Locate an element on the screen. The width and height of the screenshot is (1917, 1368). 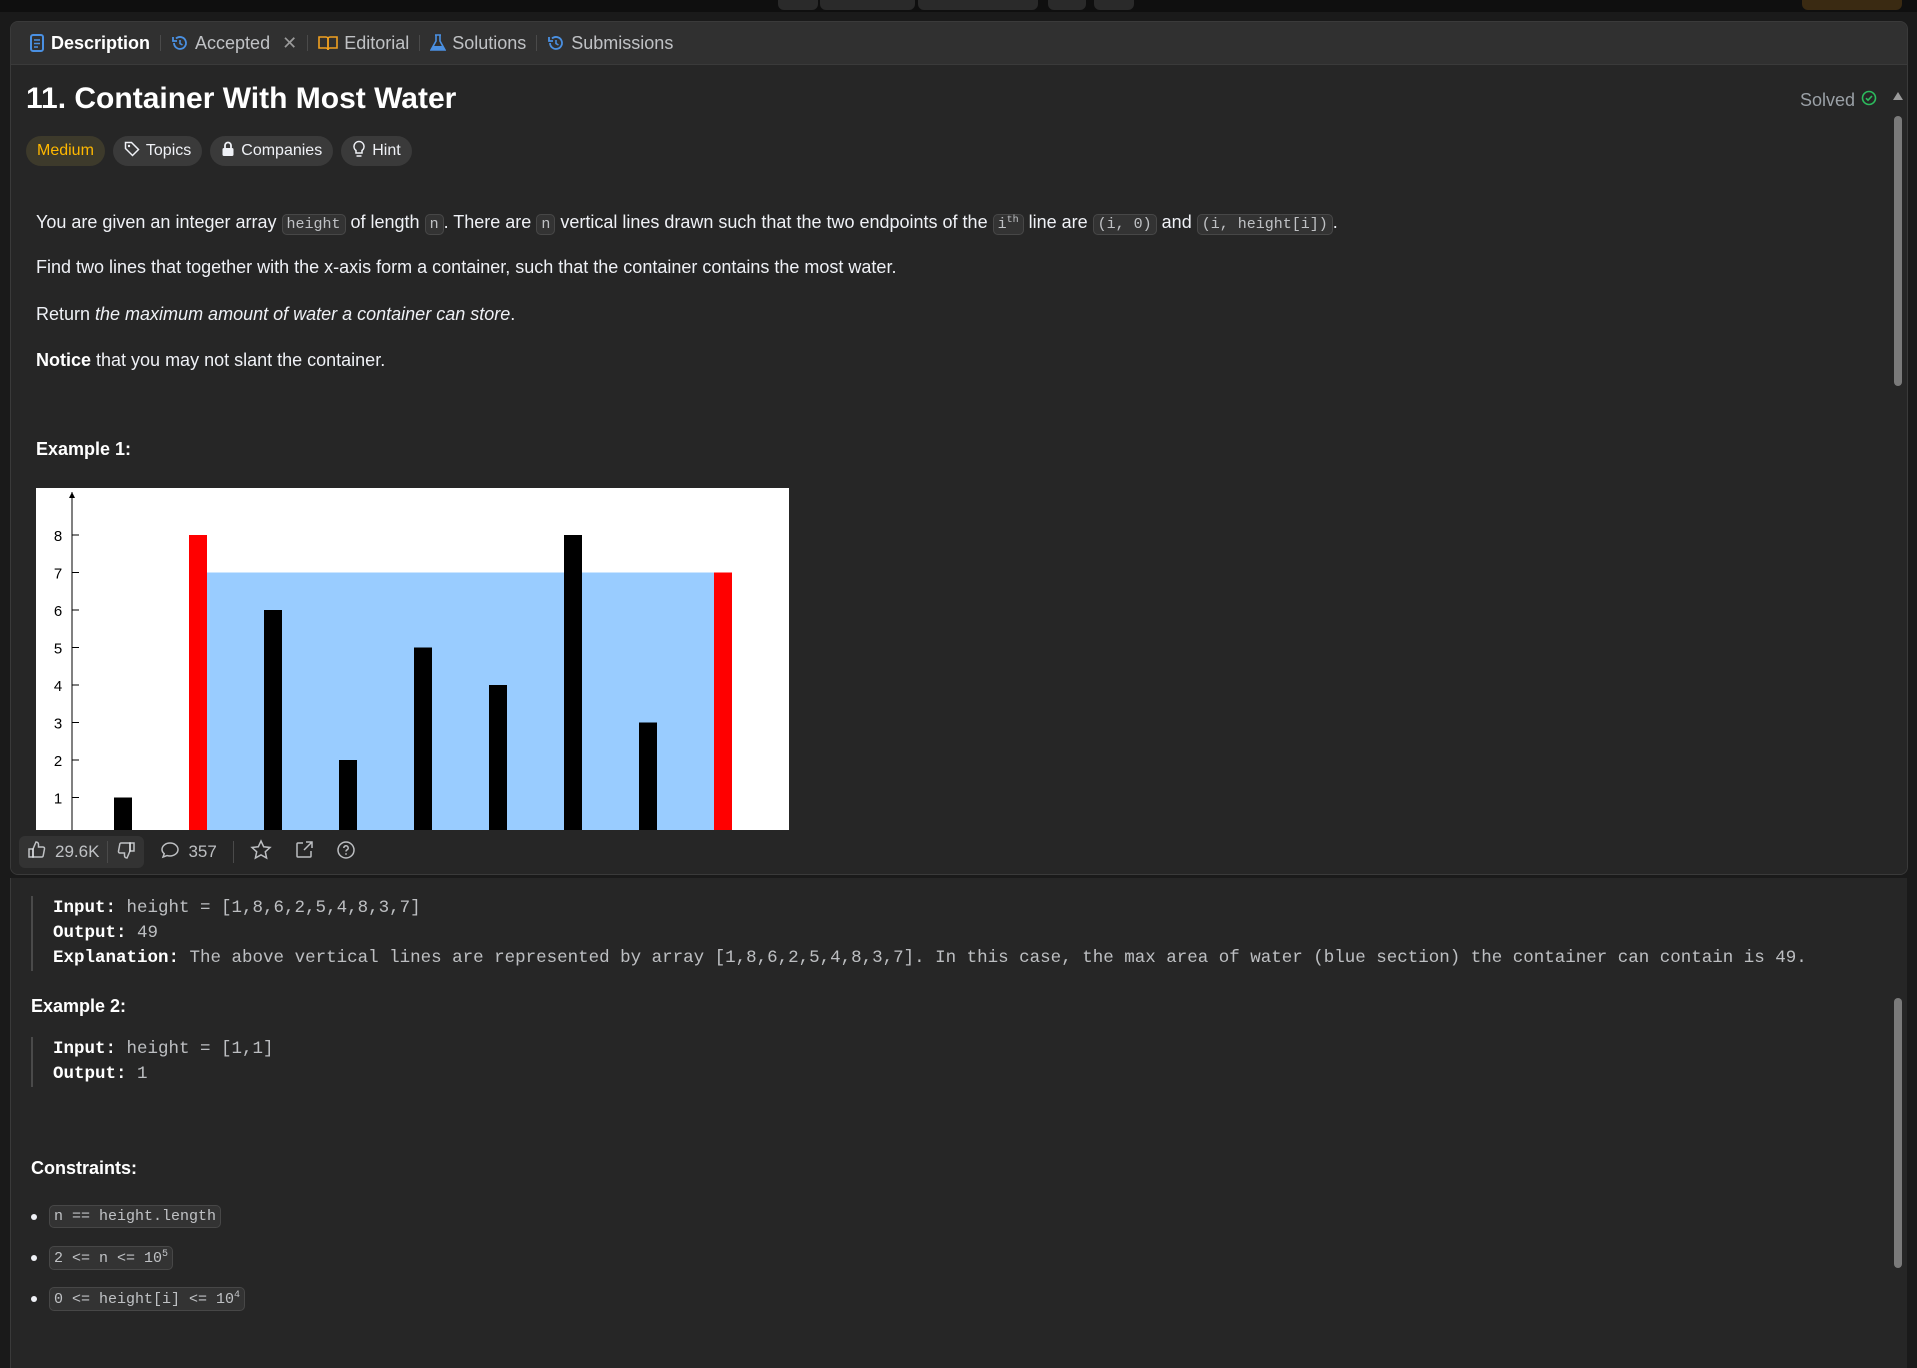
text: . There are is located at coordinates (490, 222).